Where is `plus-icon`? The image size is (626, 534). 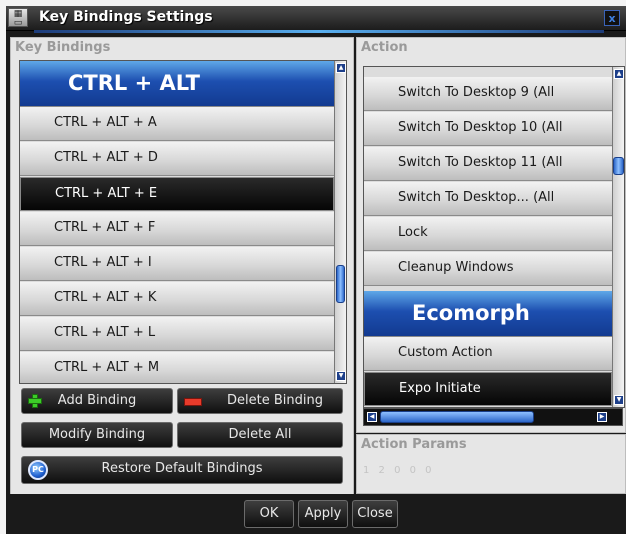 plus-icon is located at coordinates (35, 401).